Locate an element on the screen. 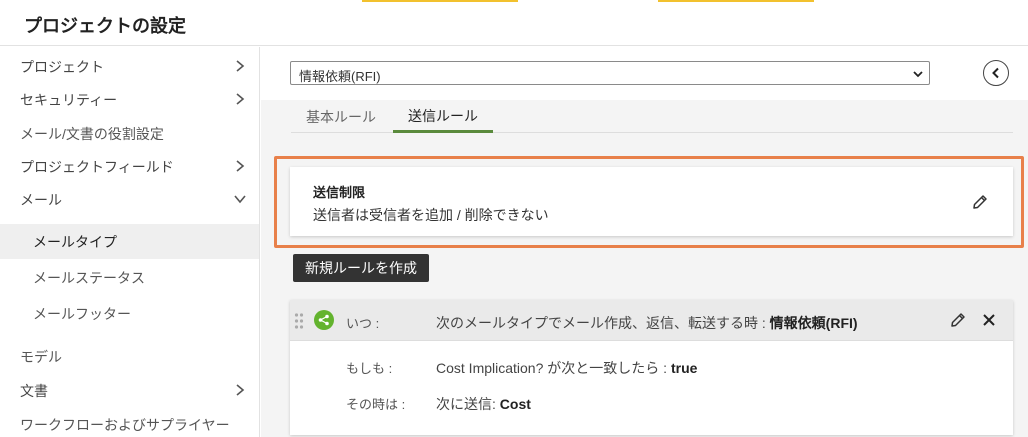 This screenshot has width=1028, height=437. rule-tabs: 基本ルール 送信ルール is located at coordinates (652, 117).